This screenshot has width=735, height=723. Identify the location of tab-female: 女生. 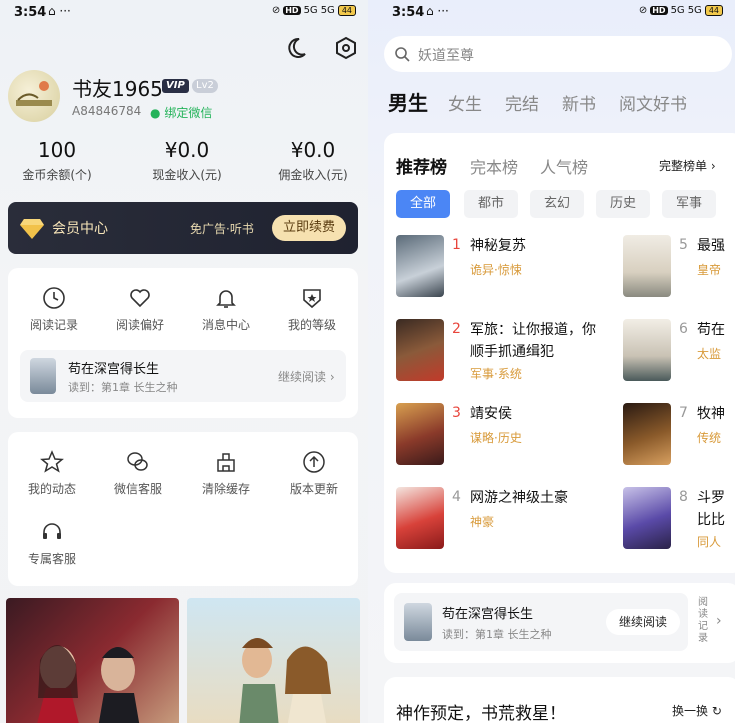
(465, 102).